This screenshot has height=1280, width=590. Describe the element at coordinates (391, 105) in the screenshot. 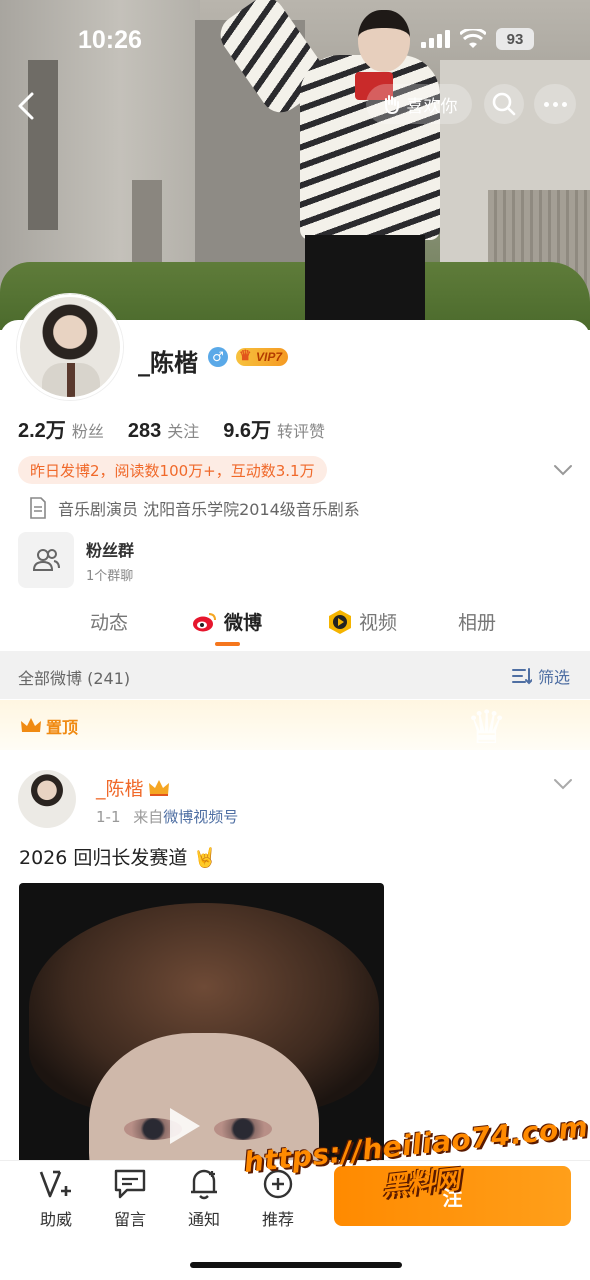

I see `hand-heart-icon` at that location.